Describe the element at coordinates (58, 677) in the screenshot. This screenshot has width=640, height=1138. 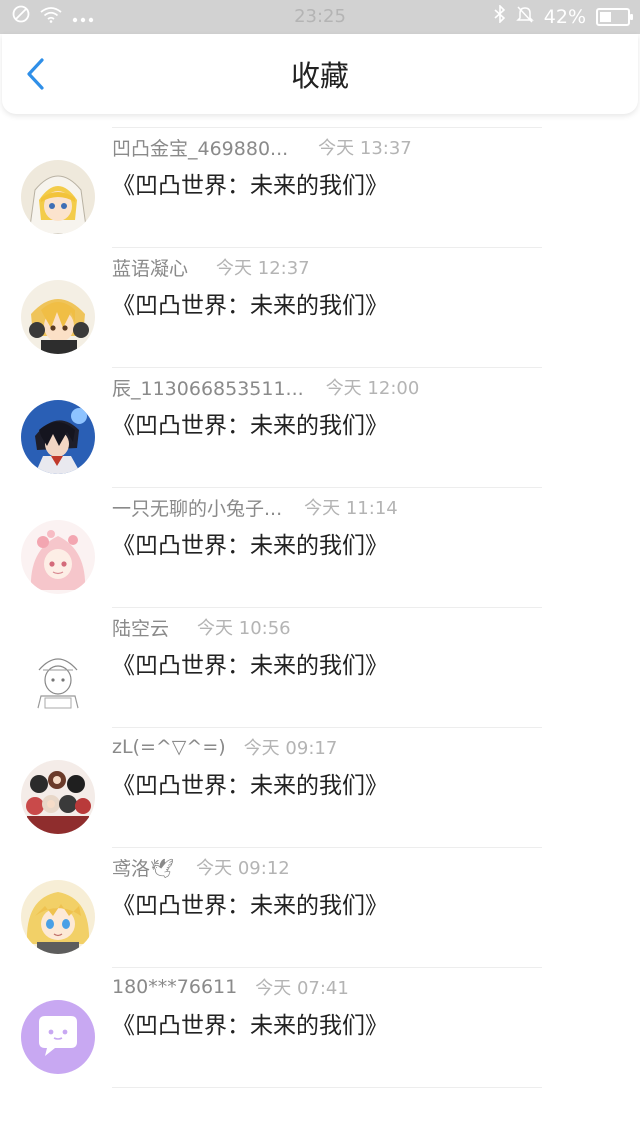
I see `sketch-character-avatar` at that location.